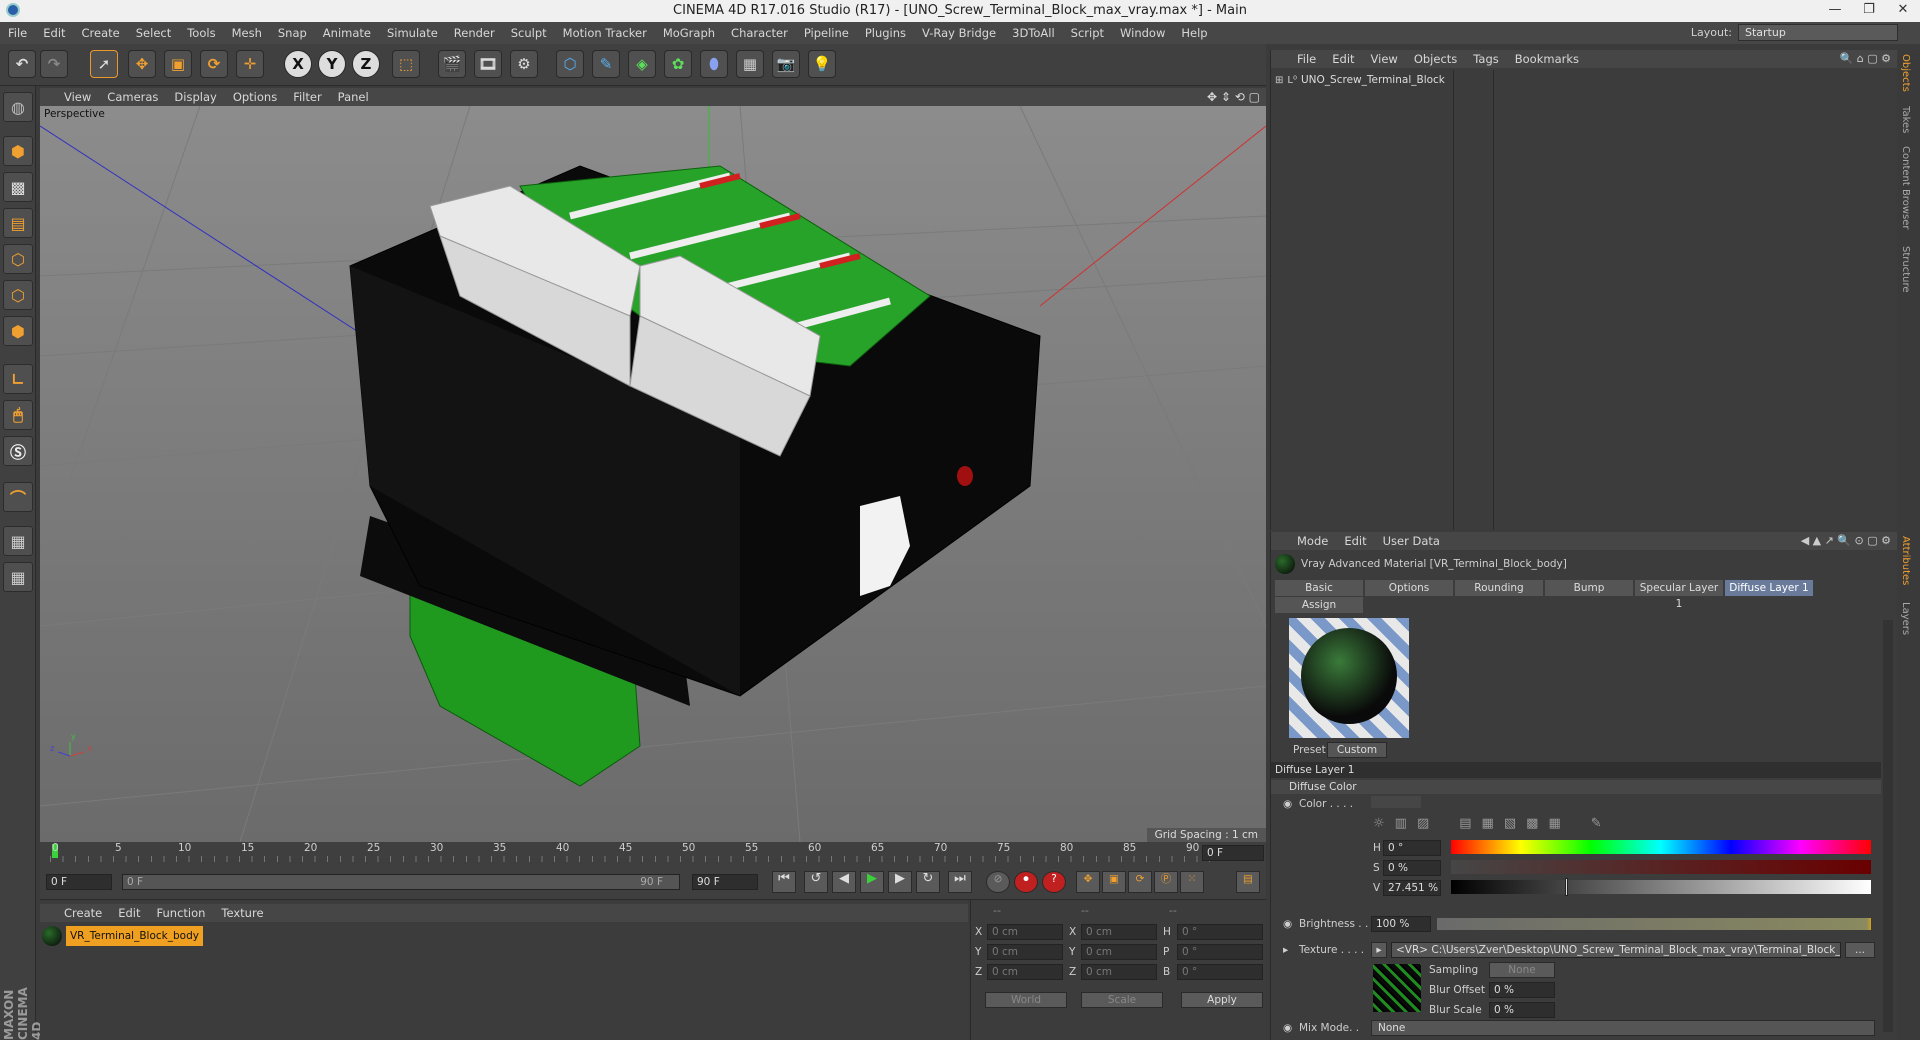  What do you see at coordinates (1661, 887) in the screenshot?
I see `value-slider` at bounding box center [1661, 887].